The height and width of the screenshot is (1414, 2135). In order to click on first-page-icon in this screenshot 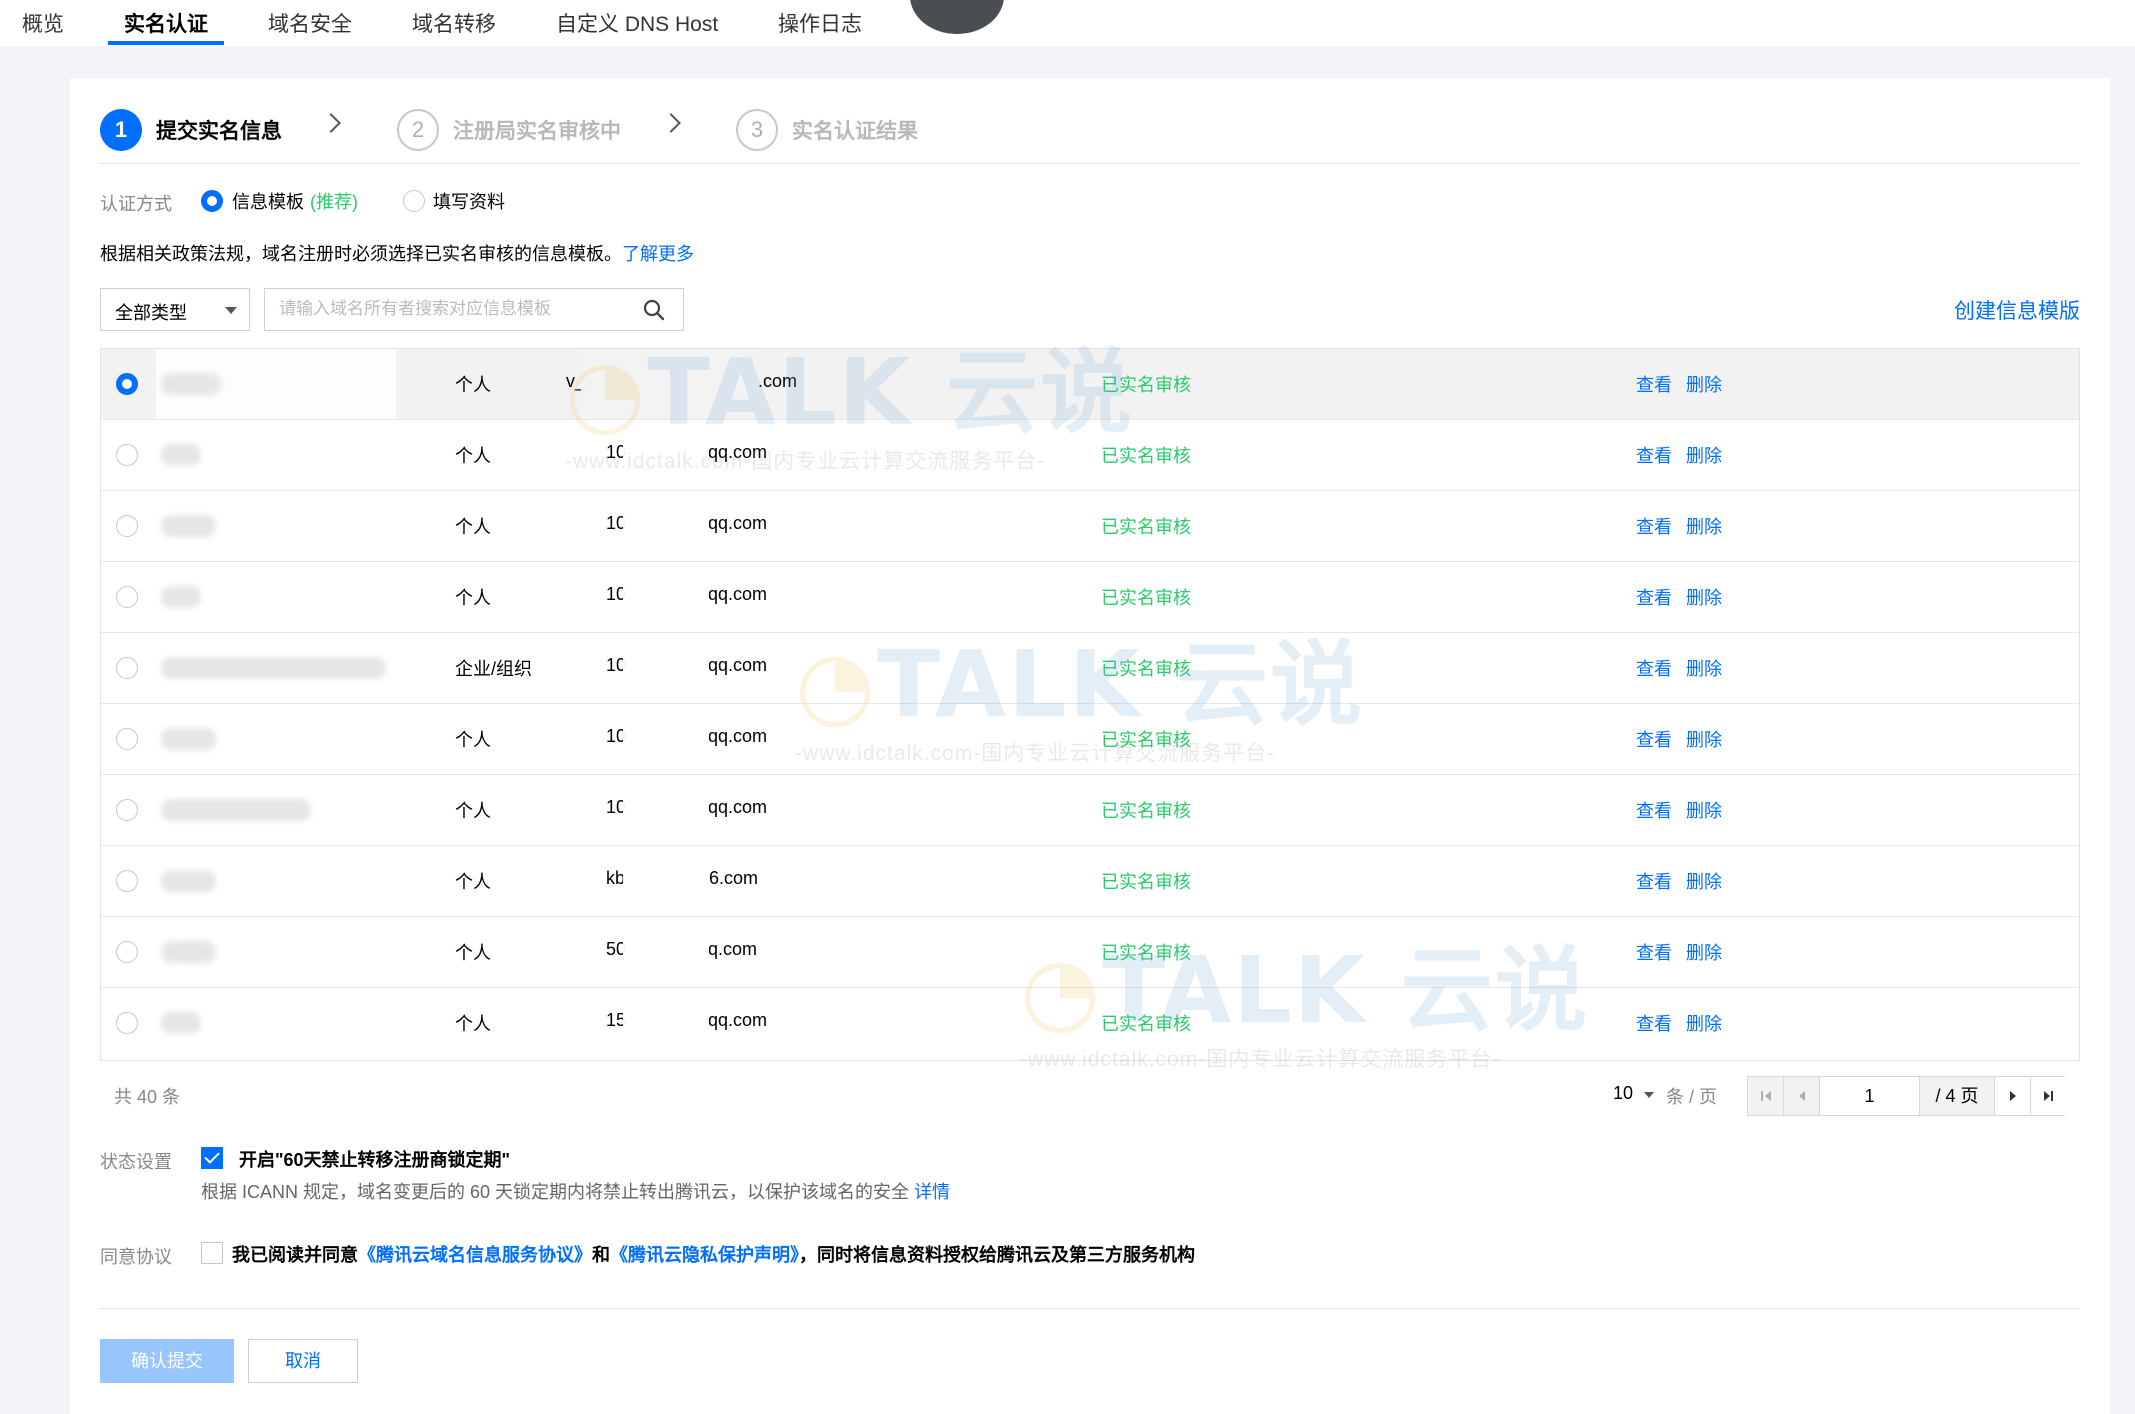, I will do `click(1762, 1096)`.